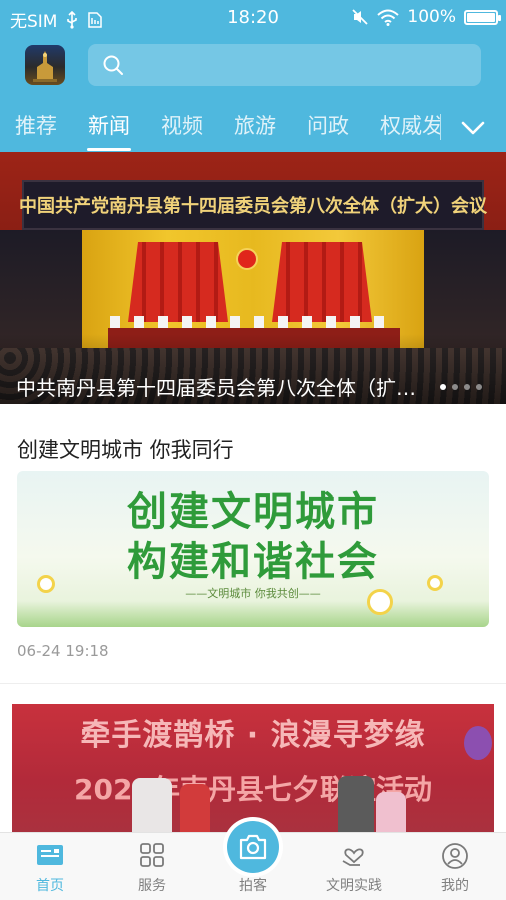 This screenshot has width=506, height=900. What do you see at coordinates (360, 17) in the screenshot?
I see `mute-icon` at bounding box center [360, 17].